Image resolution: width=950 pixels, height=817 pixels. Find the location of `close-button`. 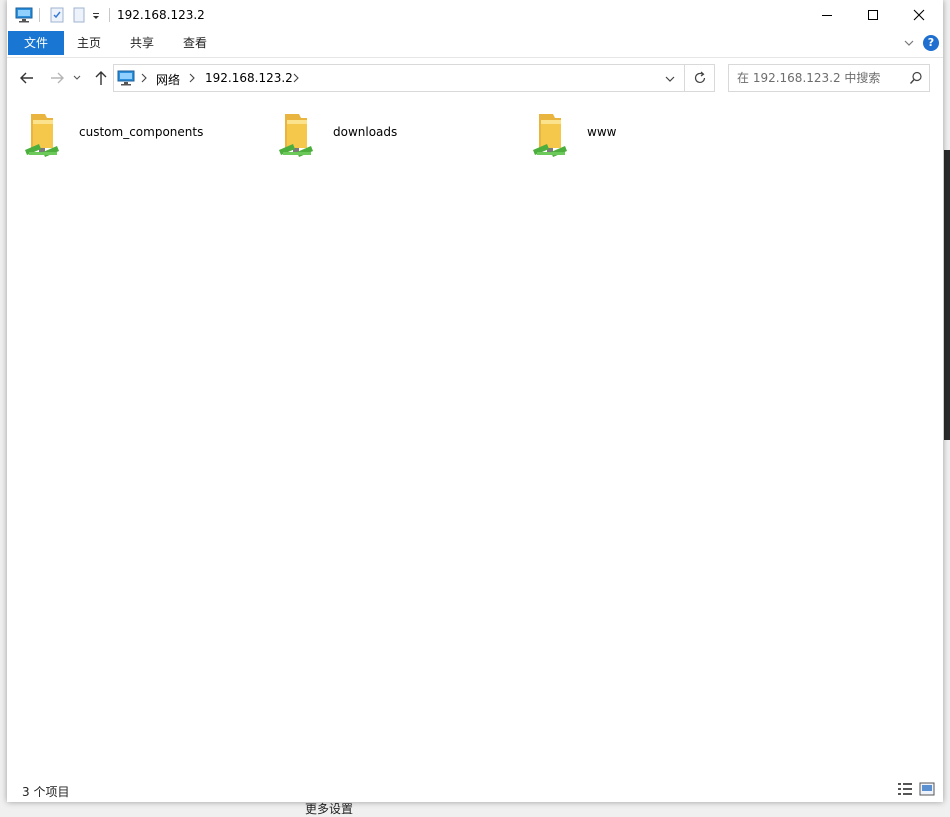

close-button is located at coordinates (919, 15).